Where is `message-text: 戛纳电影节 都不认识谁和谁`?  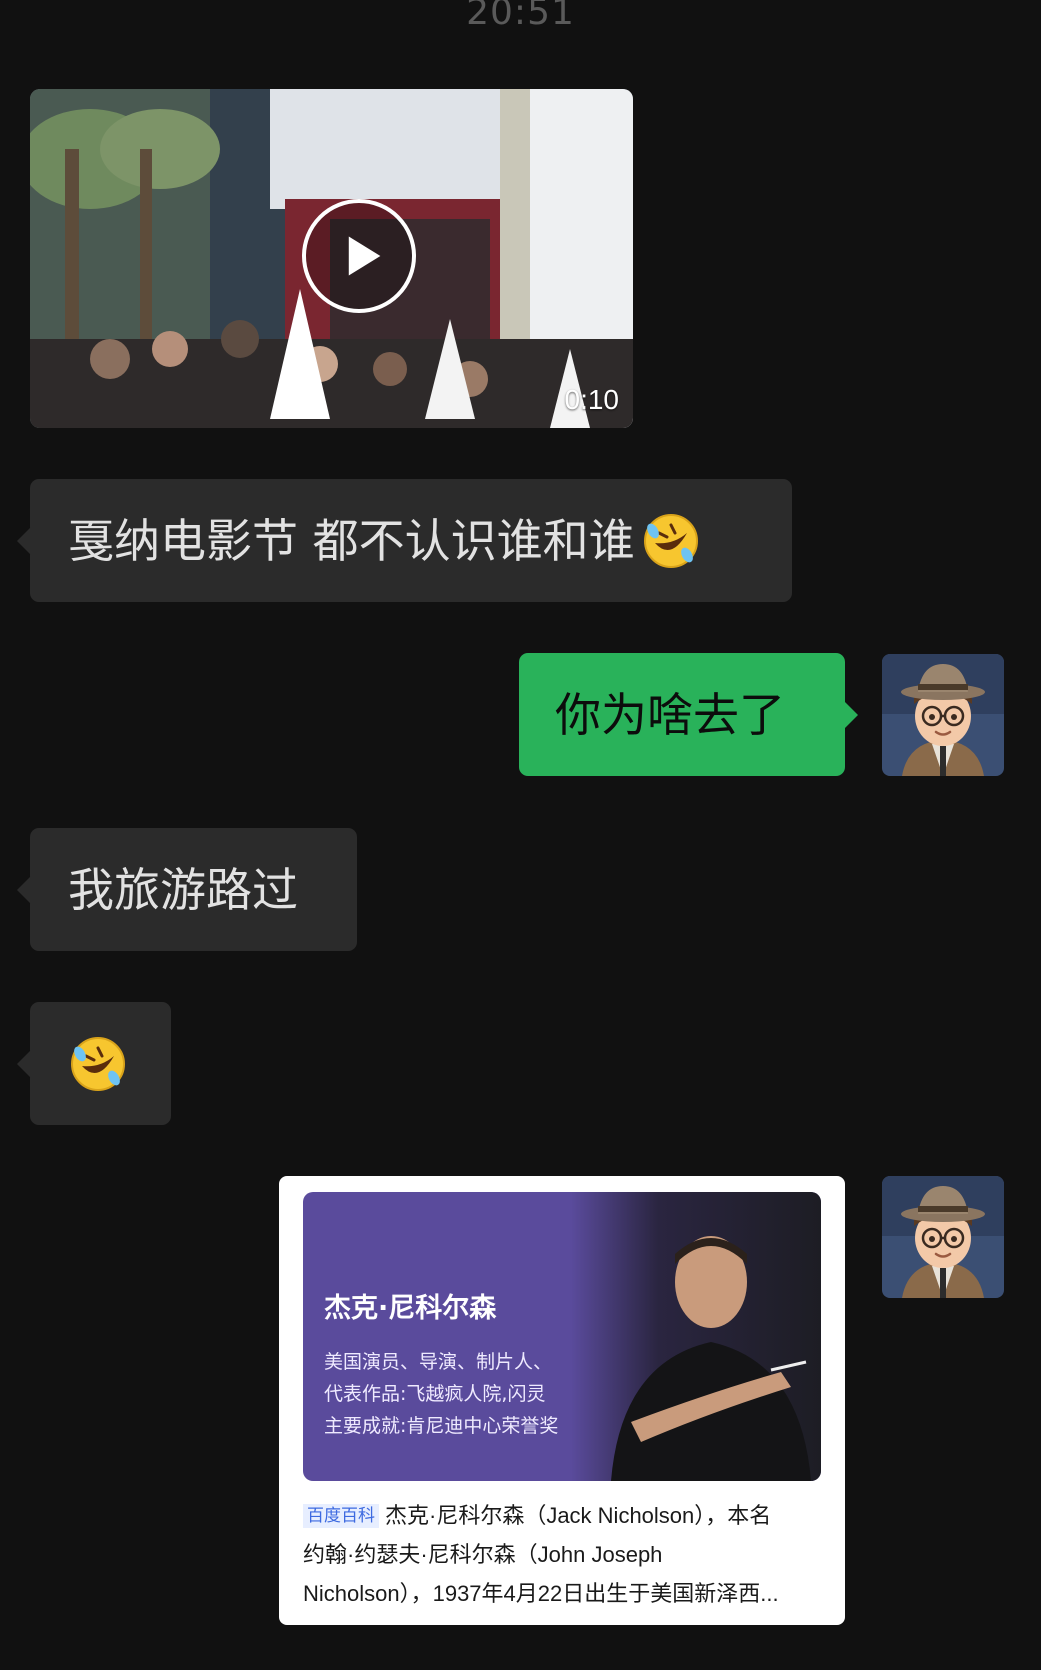 message-text: 戛纳电影节 都不认识谁和谁 is located at coordinates (351, 540).